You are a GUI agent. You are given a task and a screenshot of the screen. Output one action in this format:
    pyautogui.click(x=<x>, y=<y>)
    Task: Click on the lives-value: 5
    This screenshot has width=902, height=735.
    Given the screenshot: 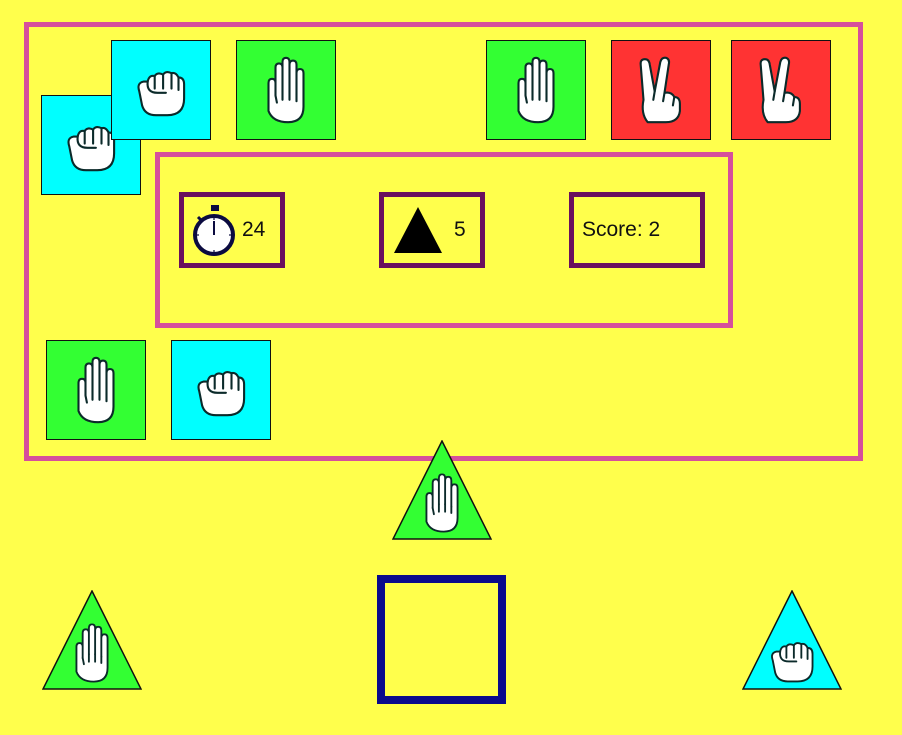 What is the action you would take?
    pyautogui.click(x=460, y=229)
    